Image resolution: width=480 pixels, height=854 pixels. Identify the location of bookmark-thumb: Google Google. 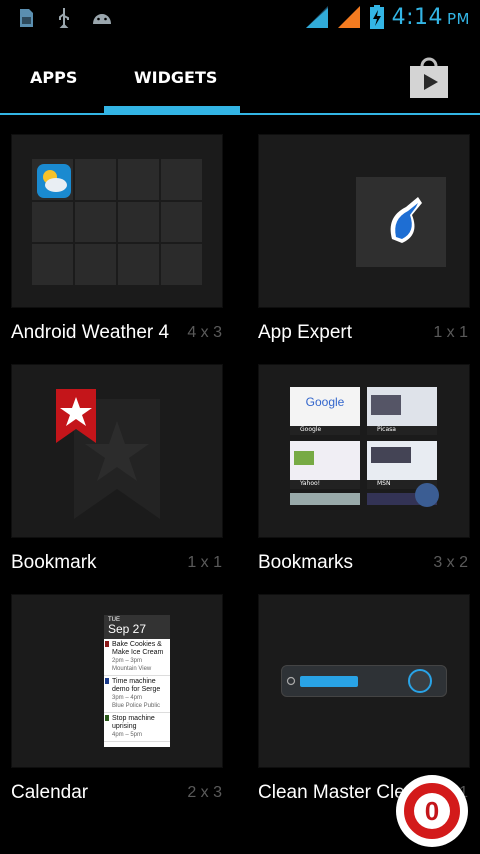
(325, 411).